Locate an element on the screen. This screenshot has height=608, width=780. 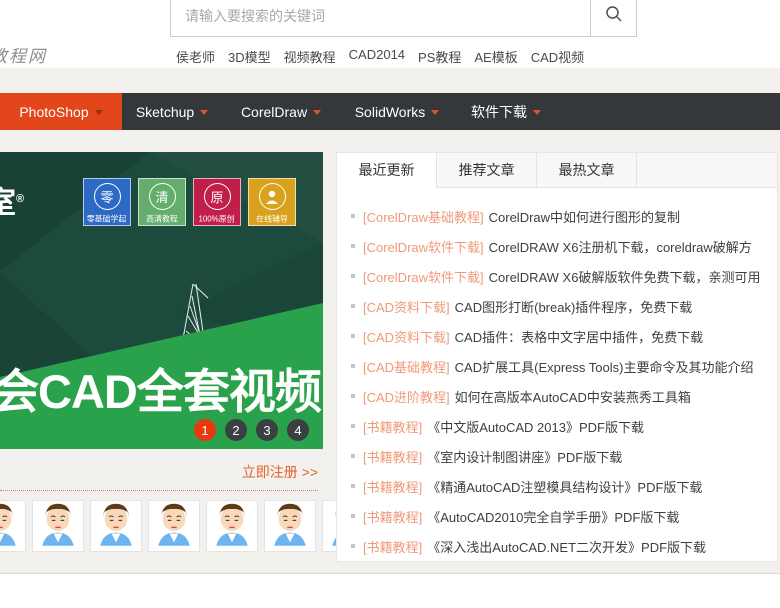
nav-item-label: PhotoShop is located at coordinates (54, 111).